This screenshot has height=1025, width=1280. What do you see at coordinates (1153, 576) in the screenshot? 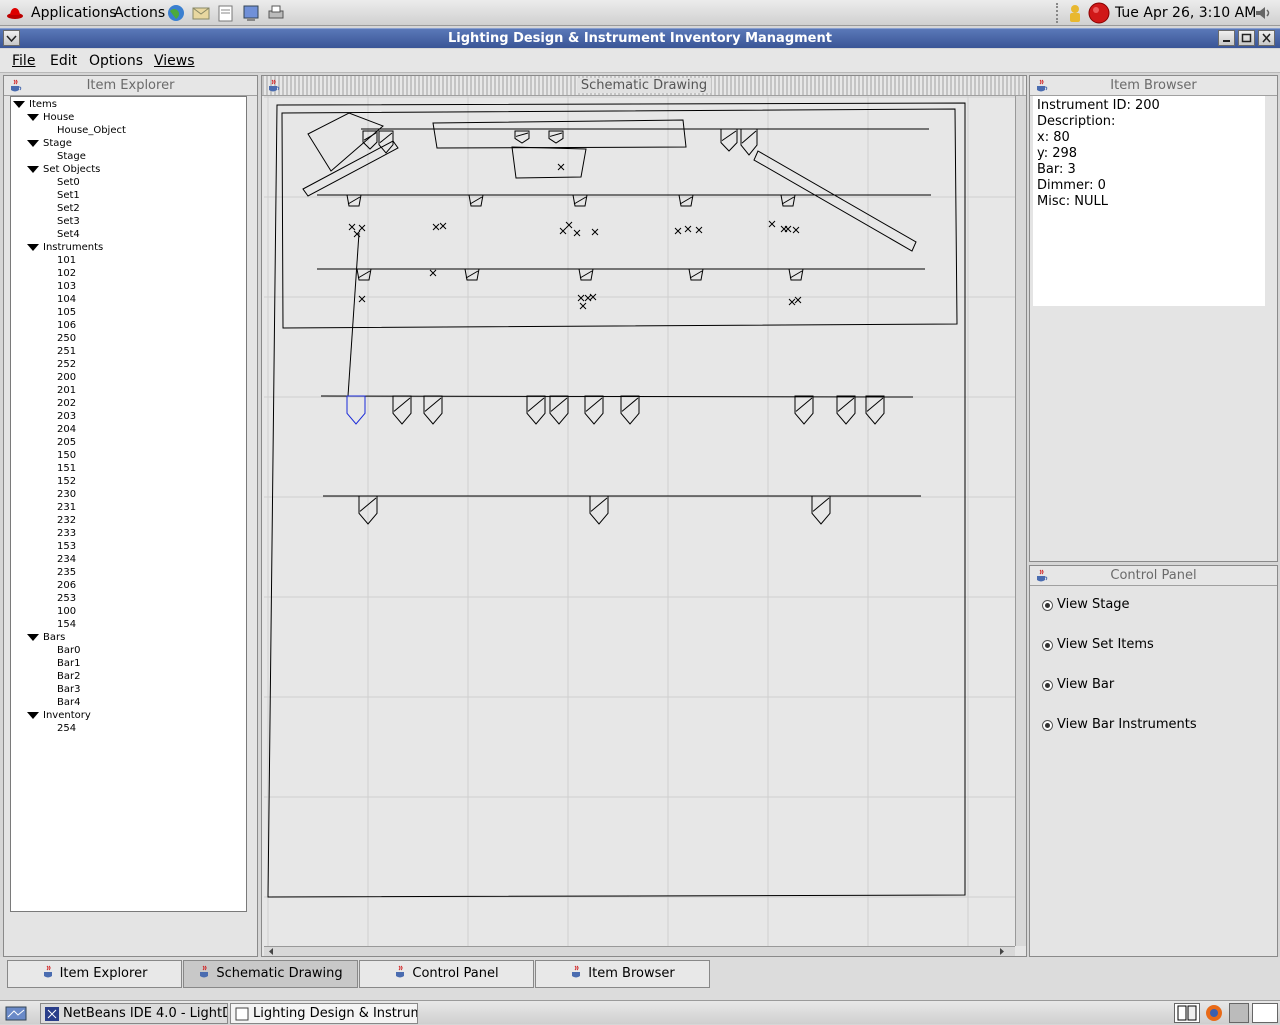
I see `control-panel-header: Control Panel` at bounding box center [1153, 576].